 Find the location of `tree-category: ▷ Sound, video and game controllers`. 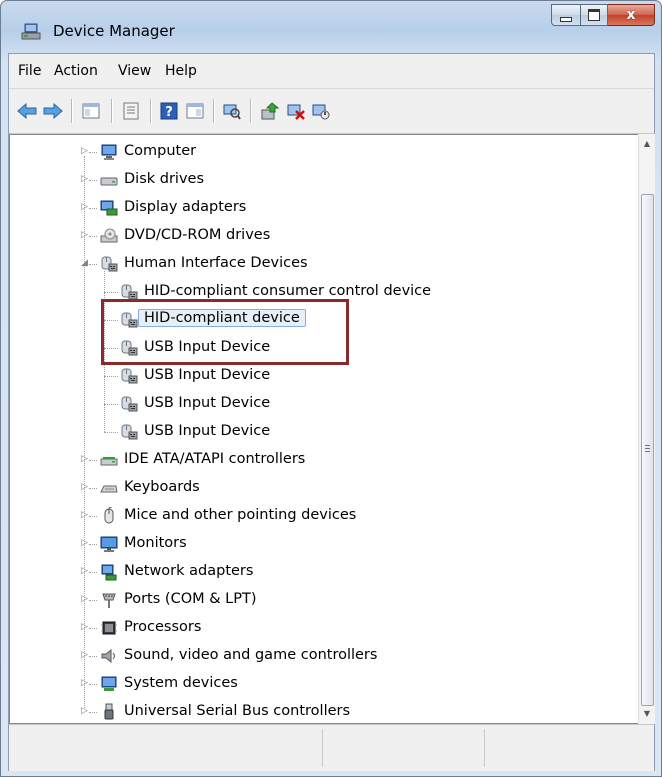

tree-category: ▷ Sound, video and game controllers is located at coordinates (320, 656).